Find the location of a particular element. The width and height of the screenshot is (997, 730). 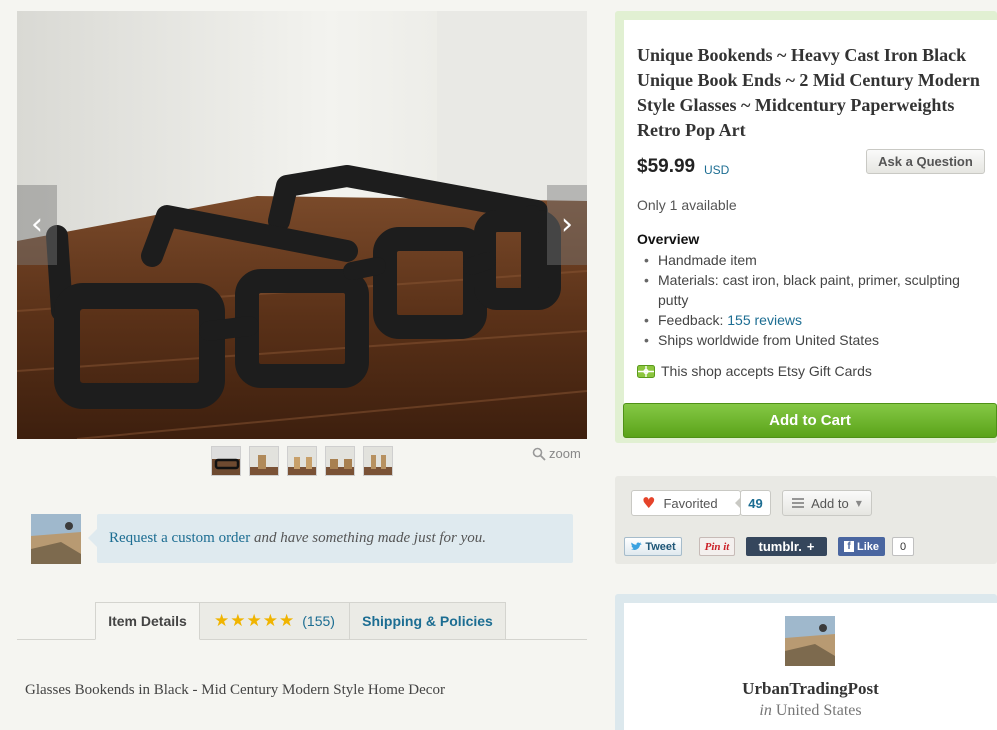

seller-avatar is located at coordinates (56, 539).